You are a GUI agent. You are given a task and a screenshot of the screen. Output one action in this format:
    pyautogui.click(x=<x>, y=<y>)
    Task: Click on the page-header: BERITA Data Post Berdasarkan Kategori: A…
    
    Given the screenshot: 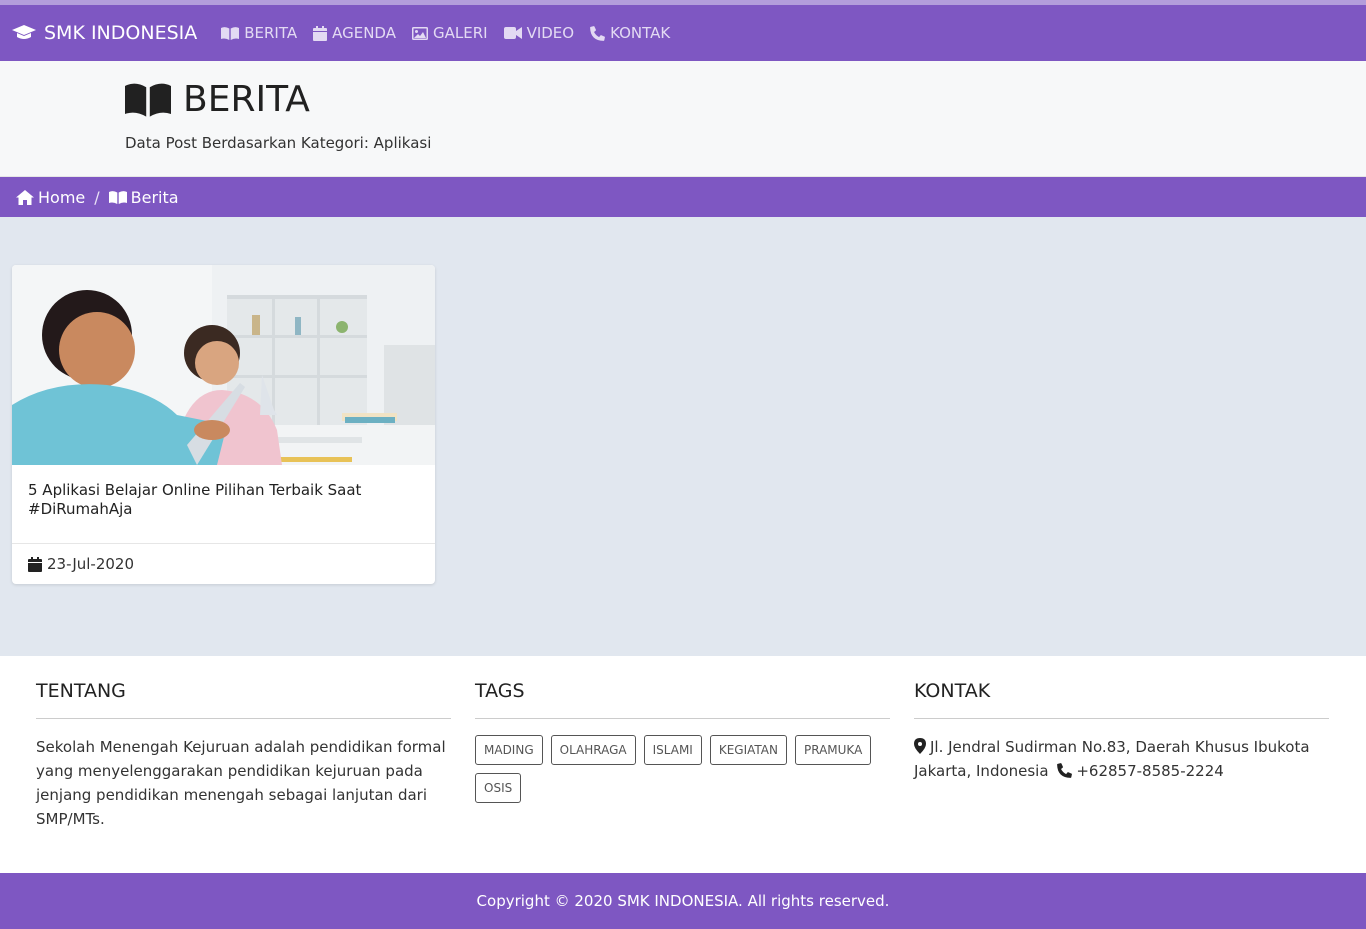 What is the action you would take?
    pyautogui.click(x=683, y=119)
    